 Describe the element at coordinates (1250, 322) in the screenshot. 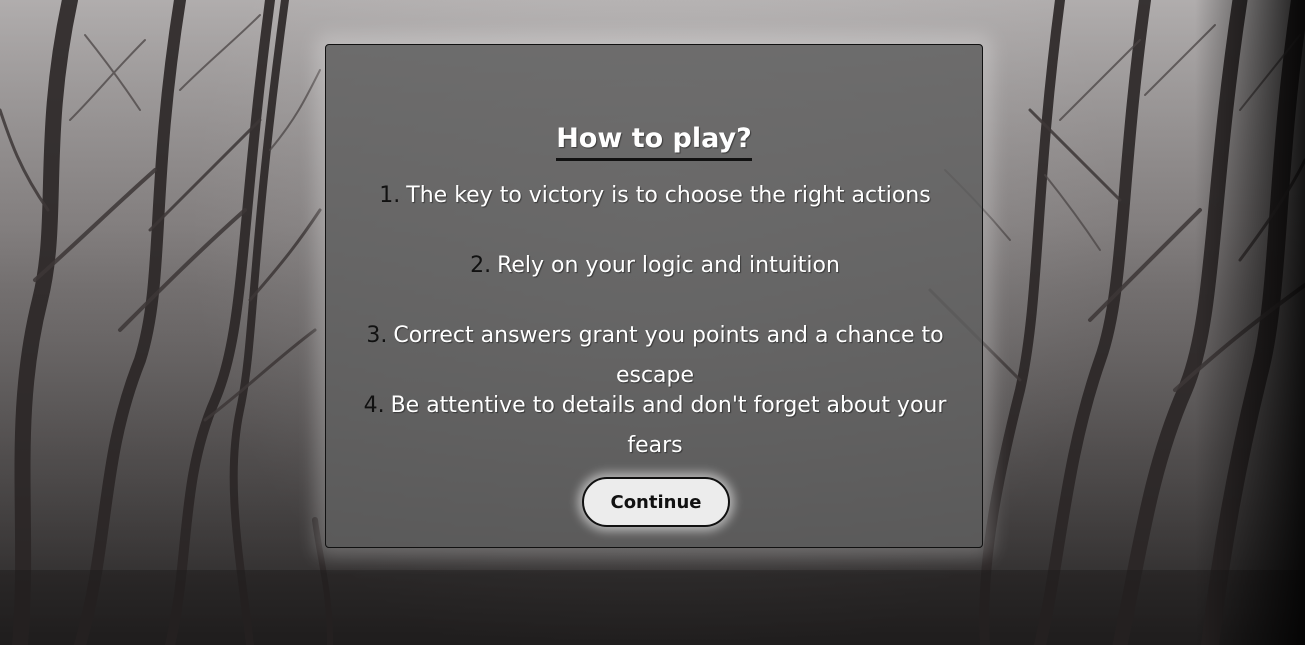

I see `right-shadow` at that location.